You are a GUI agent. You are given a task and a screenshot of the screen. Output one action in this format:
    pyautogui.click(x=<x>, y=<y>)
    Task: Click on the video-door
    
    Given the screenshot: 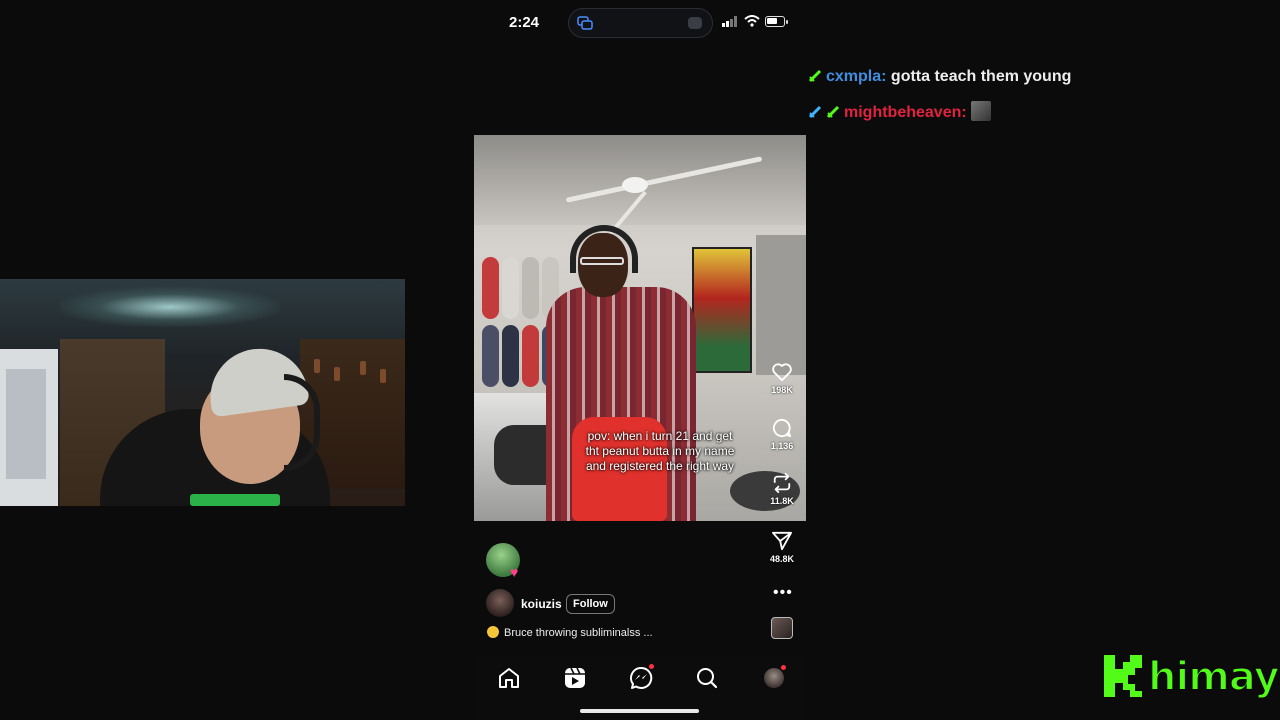 What is the action you would take?
    pyautogui.click(x=781, y=305)
    